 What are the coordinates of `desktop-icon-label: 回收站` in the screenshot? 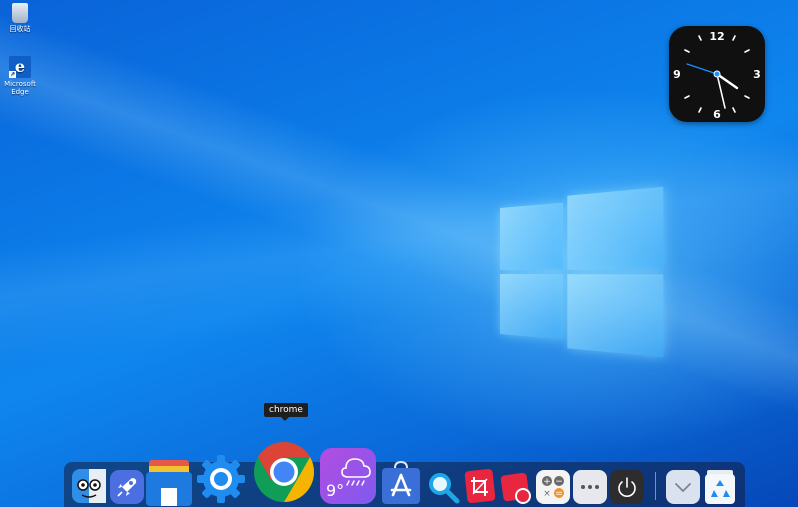 It's located at (20, 29).